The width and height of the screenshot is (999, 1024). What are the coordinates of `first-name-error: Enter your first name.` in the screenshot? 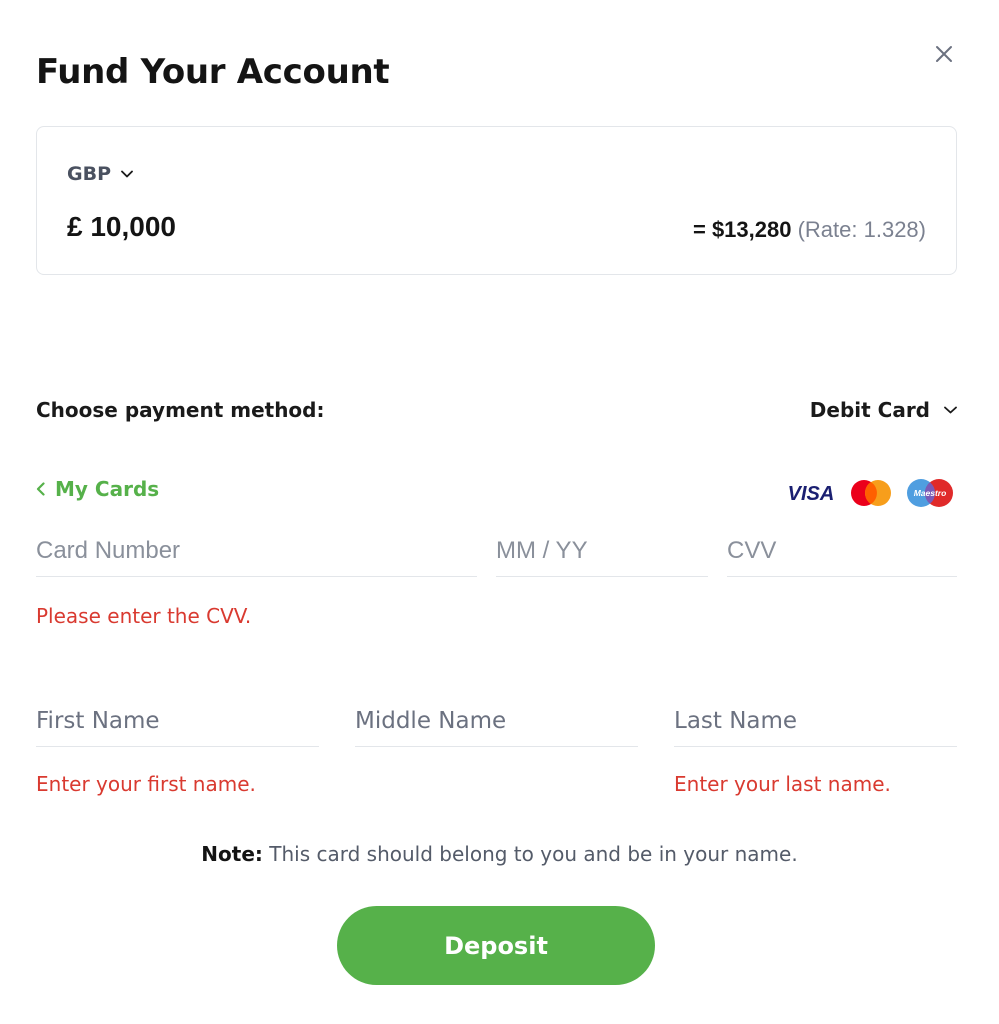 It's located at (146, 784).